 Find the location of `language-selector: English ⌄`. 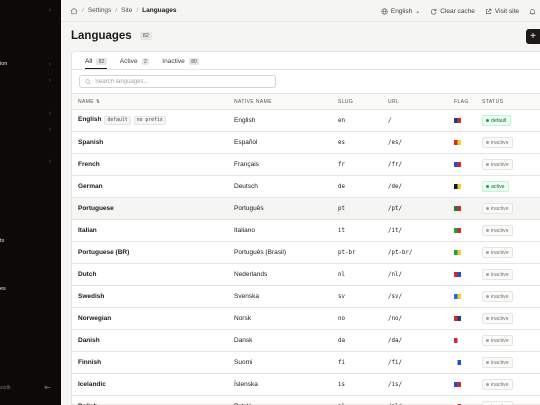

language-selector: English ⌄ is located at coordinates (400, 11).